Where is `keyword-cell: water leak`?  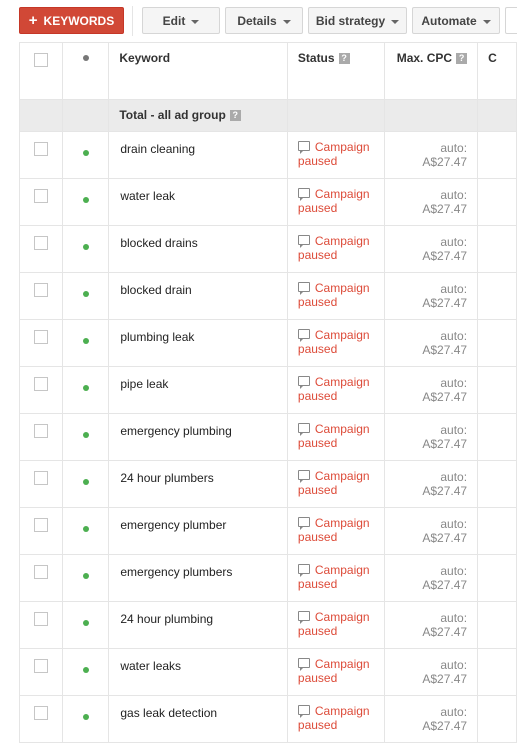
keyword-cell: water leak is located at coordinates (198, 202).